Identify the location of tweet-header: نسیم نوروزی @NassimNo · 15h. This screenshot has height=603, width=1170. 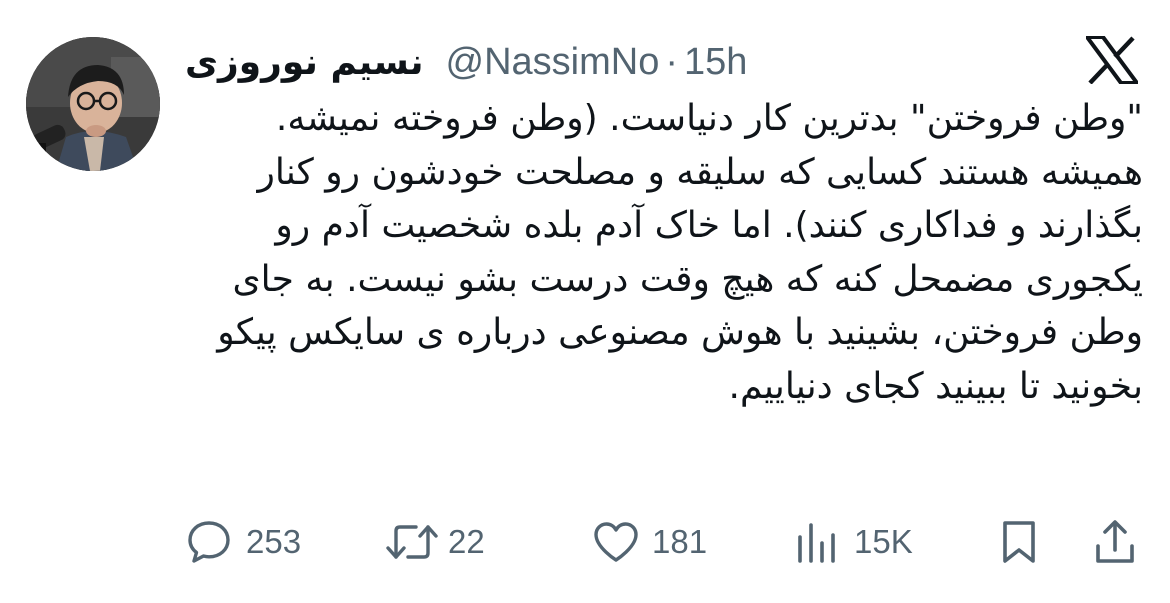
(466, 62).